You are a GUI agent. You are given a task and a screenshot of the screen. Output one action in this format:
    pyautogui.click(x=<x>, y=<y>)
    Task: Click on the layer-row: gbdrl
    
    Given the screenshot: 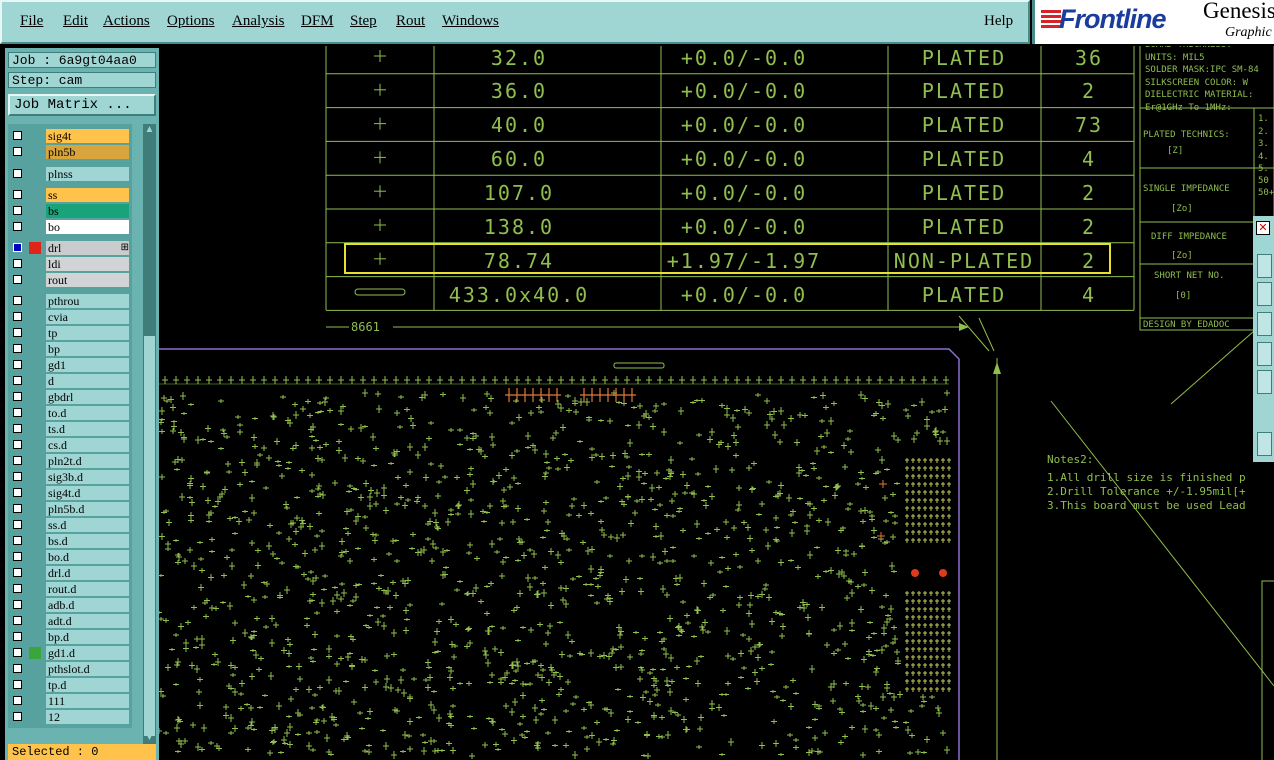 What is the action you would take?
    pyautogui.click(x=71, y=397)
    